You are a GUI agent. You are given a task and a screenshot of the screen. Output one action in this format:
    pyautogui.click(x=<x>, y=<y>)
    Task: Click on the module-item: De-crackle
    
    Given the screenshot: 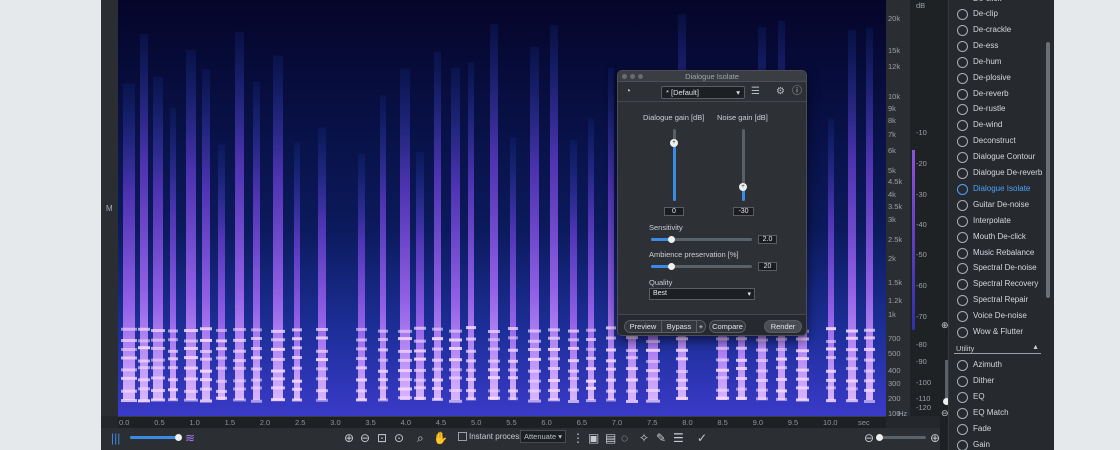 What is the action you would take?
    pyautogui.click(x=996, y=30)
    